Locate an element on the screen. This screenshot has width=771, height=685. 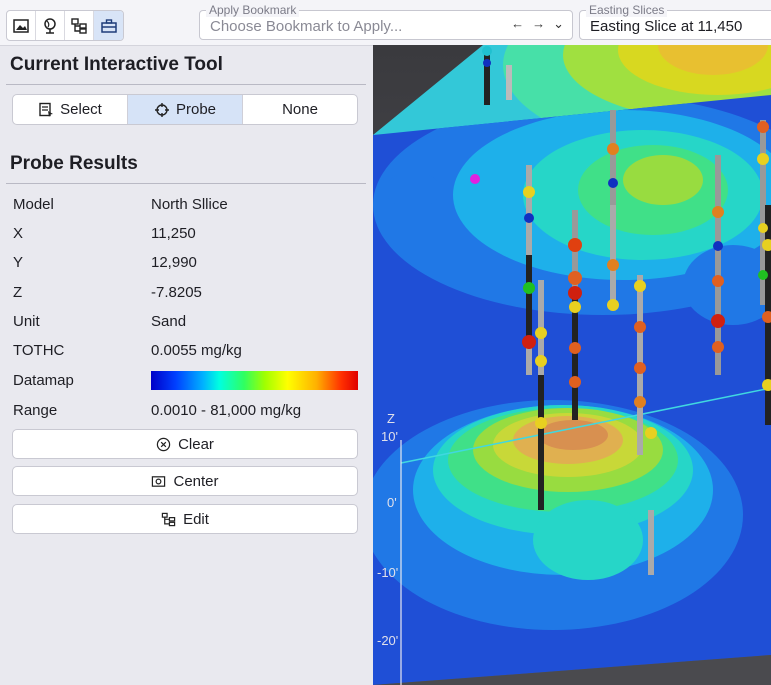
result-row-tothc: TOTHC 0.0055 mg/kg is located at coordinates (188, 351).